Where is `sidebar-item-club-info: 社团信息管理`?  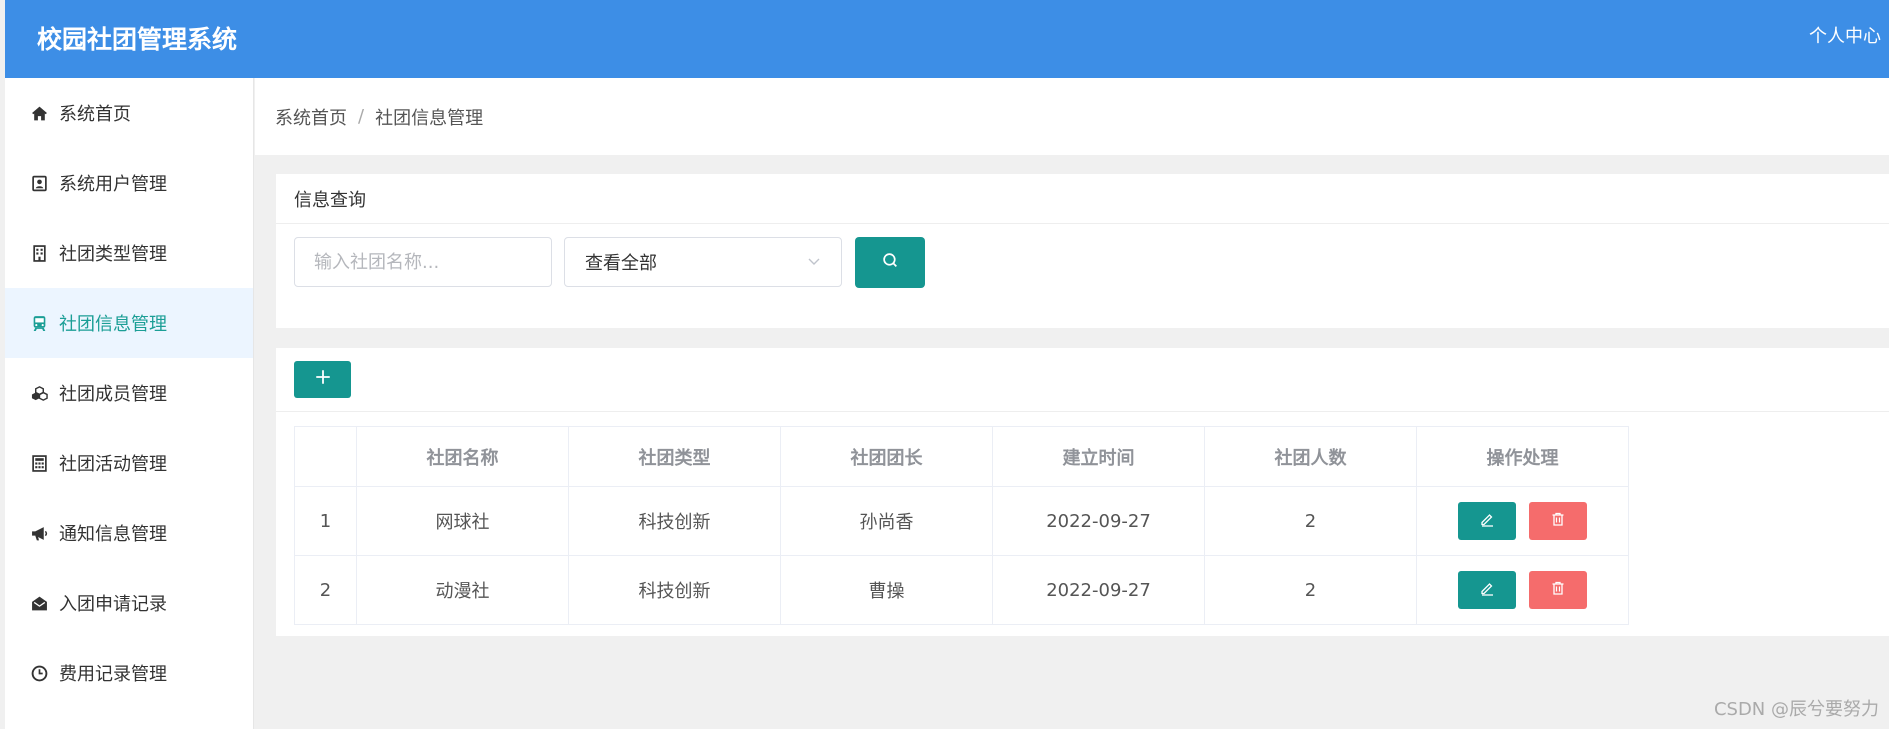 sidebar-item-club-info: 社团信息管理 is located at coordinates (129, 323).